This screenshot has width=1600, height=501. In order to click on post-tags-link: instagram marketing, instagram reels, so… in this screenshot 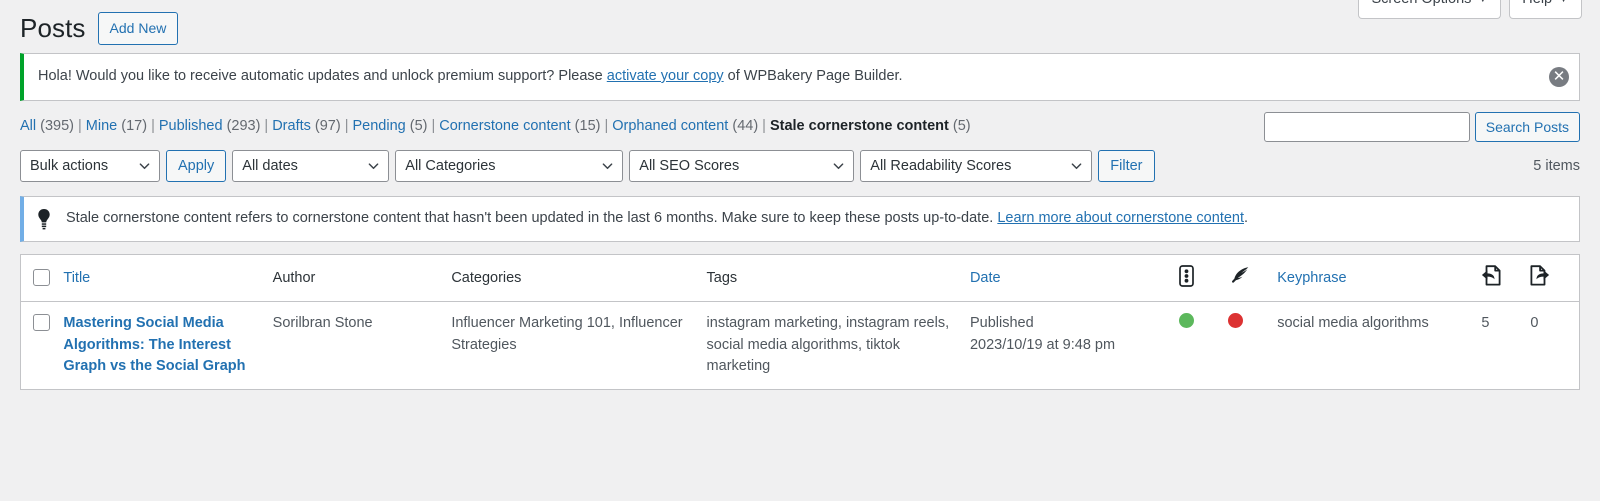, I will do `click(828, 345)`.